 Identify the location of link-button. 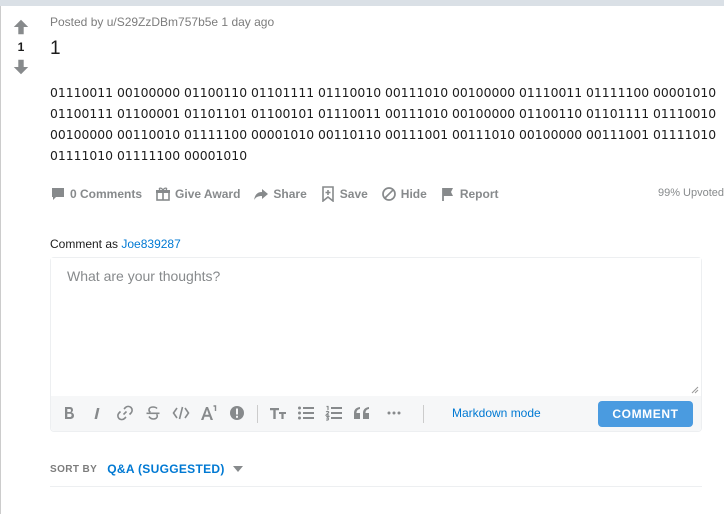
(125, 413).